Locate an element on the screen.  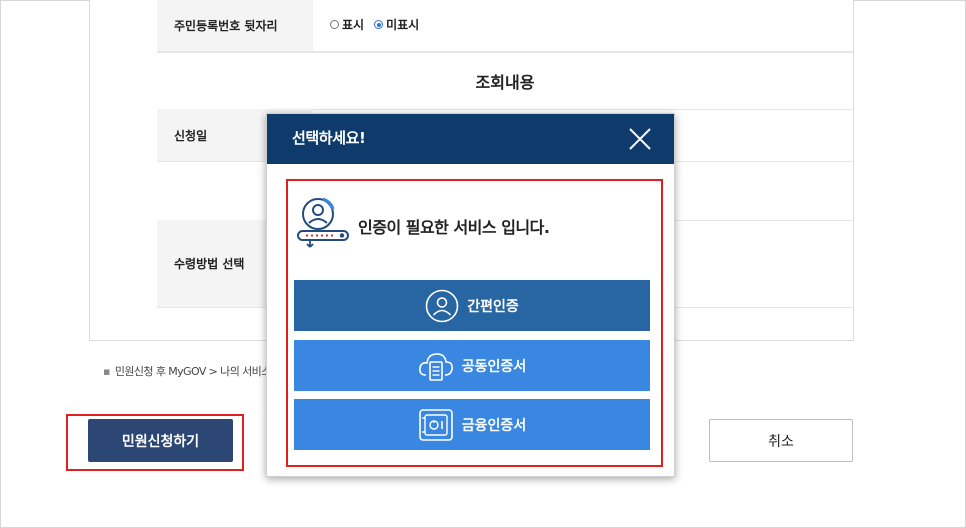
notice-text-content: 민원신청 후 MyGOV > 나의 서비스 is located at coordinates (192, 371).